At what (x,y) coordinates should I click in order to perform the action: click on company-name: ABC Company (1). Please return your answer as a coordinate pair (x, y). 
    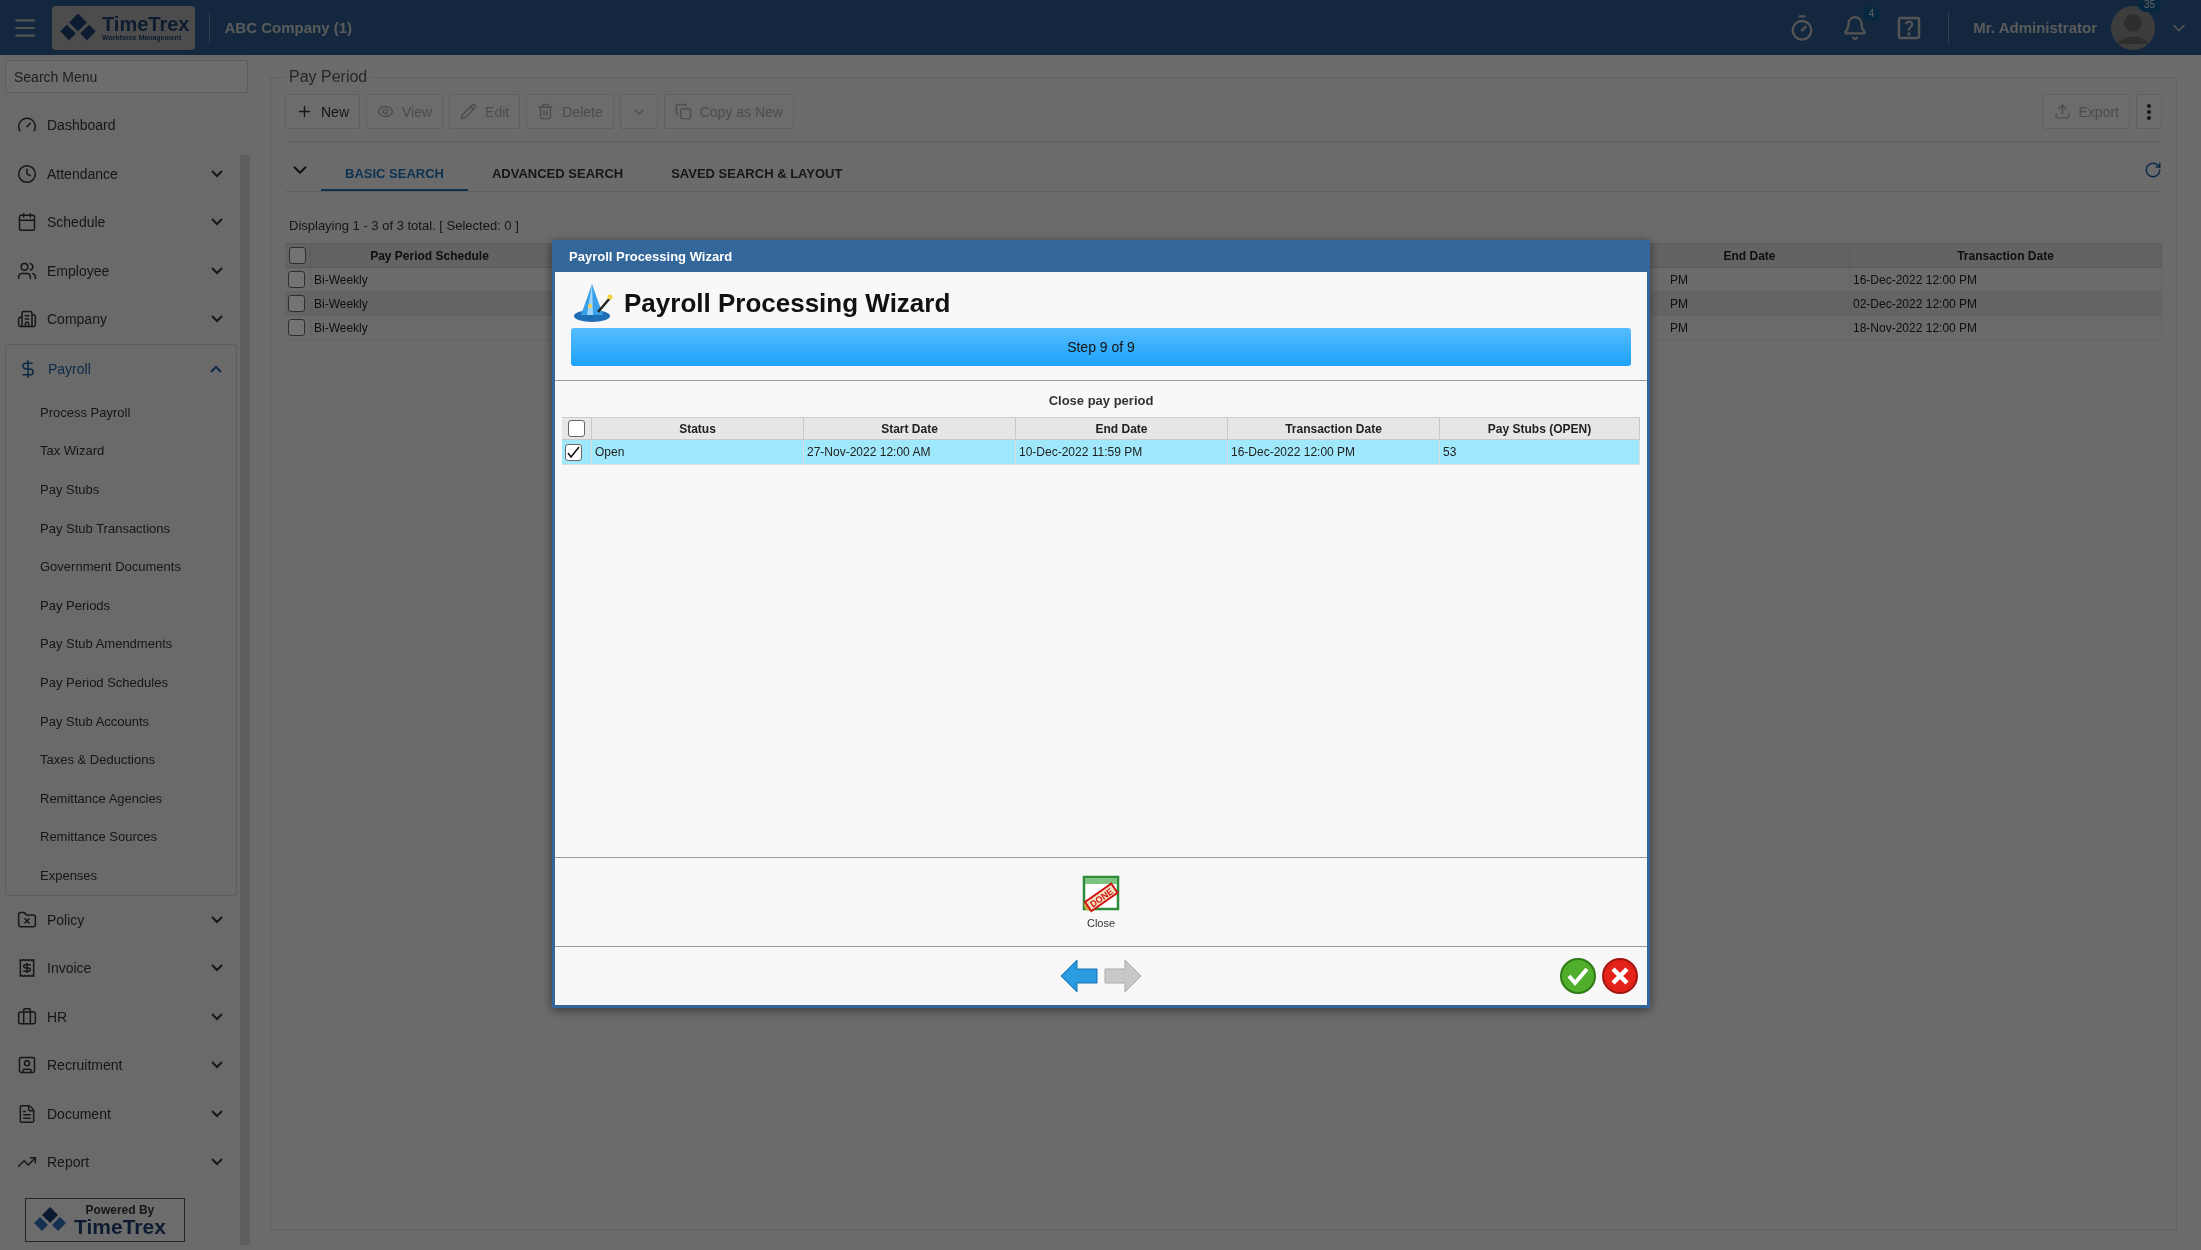
    Looking at the image, I should click on (288, 27).